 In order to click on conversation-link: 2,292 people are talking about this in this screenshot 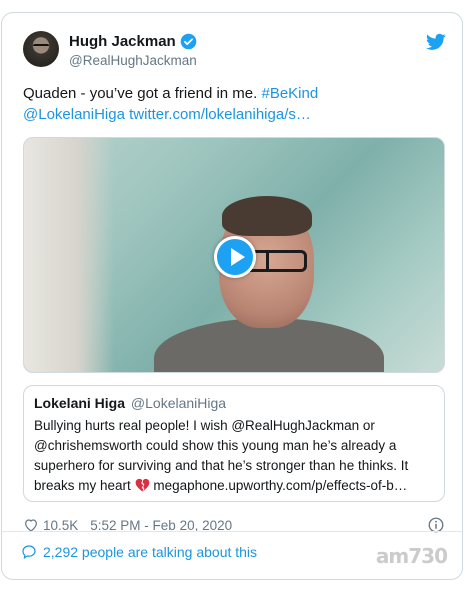, I will do `click(139, 552)`.